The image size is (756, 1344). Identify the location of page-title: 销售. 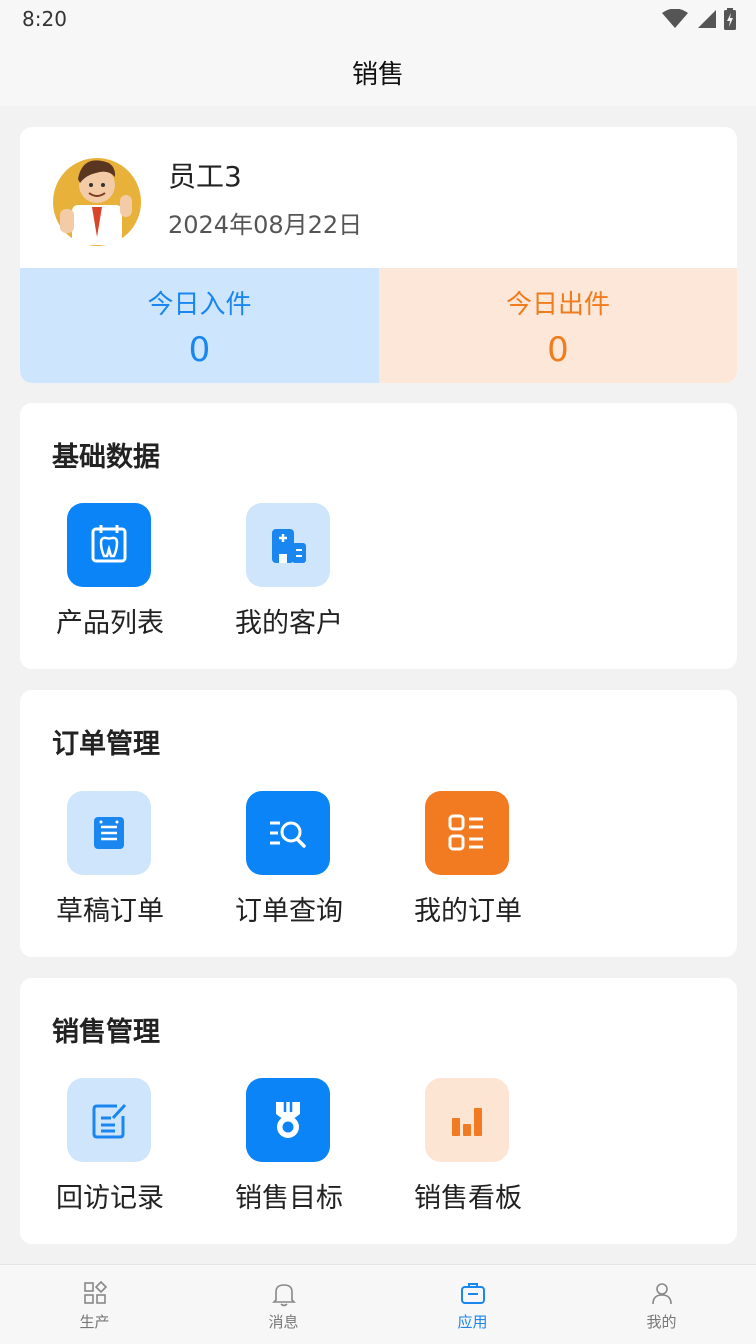
(377, 75).